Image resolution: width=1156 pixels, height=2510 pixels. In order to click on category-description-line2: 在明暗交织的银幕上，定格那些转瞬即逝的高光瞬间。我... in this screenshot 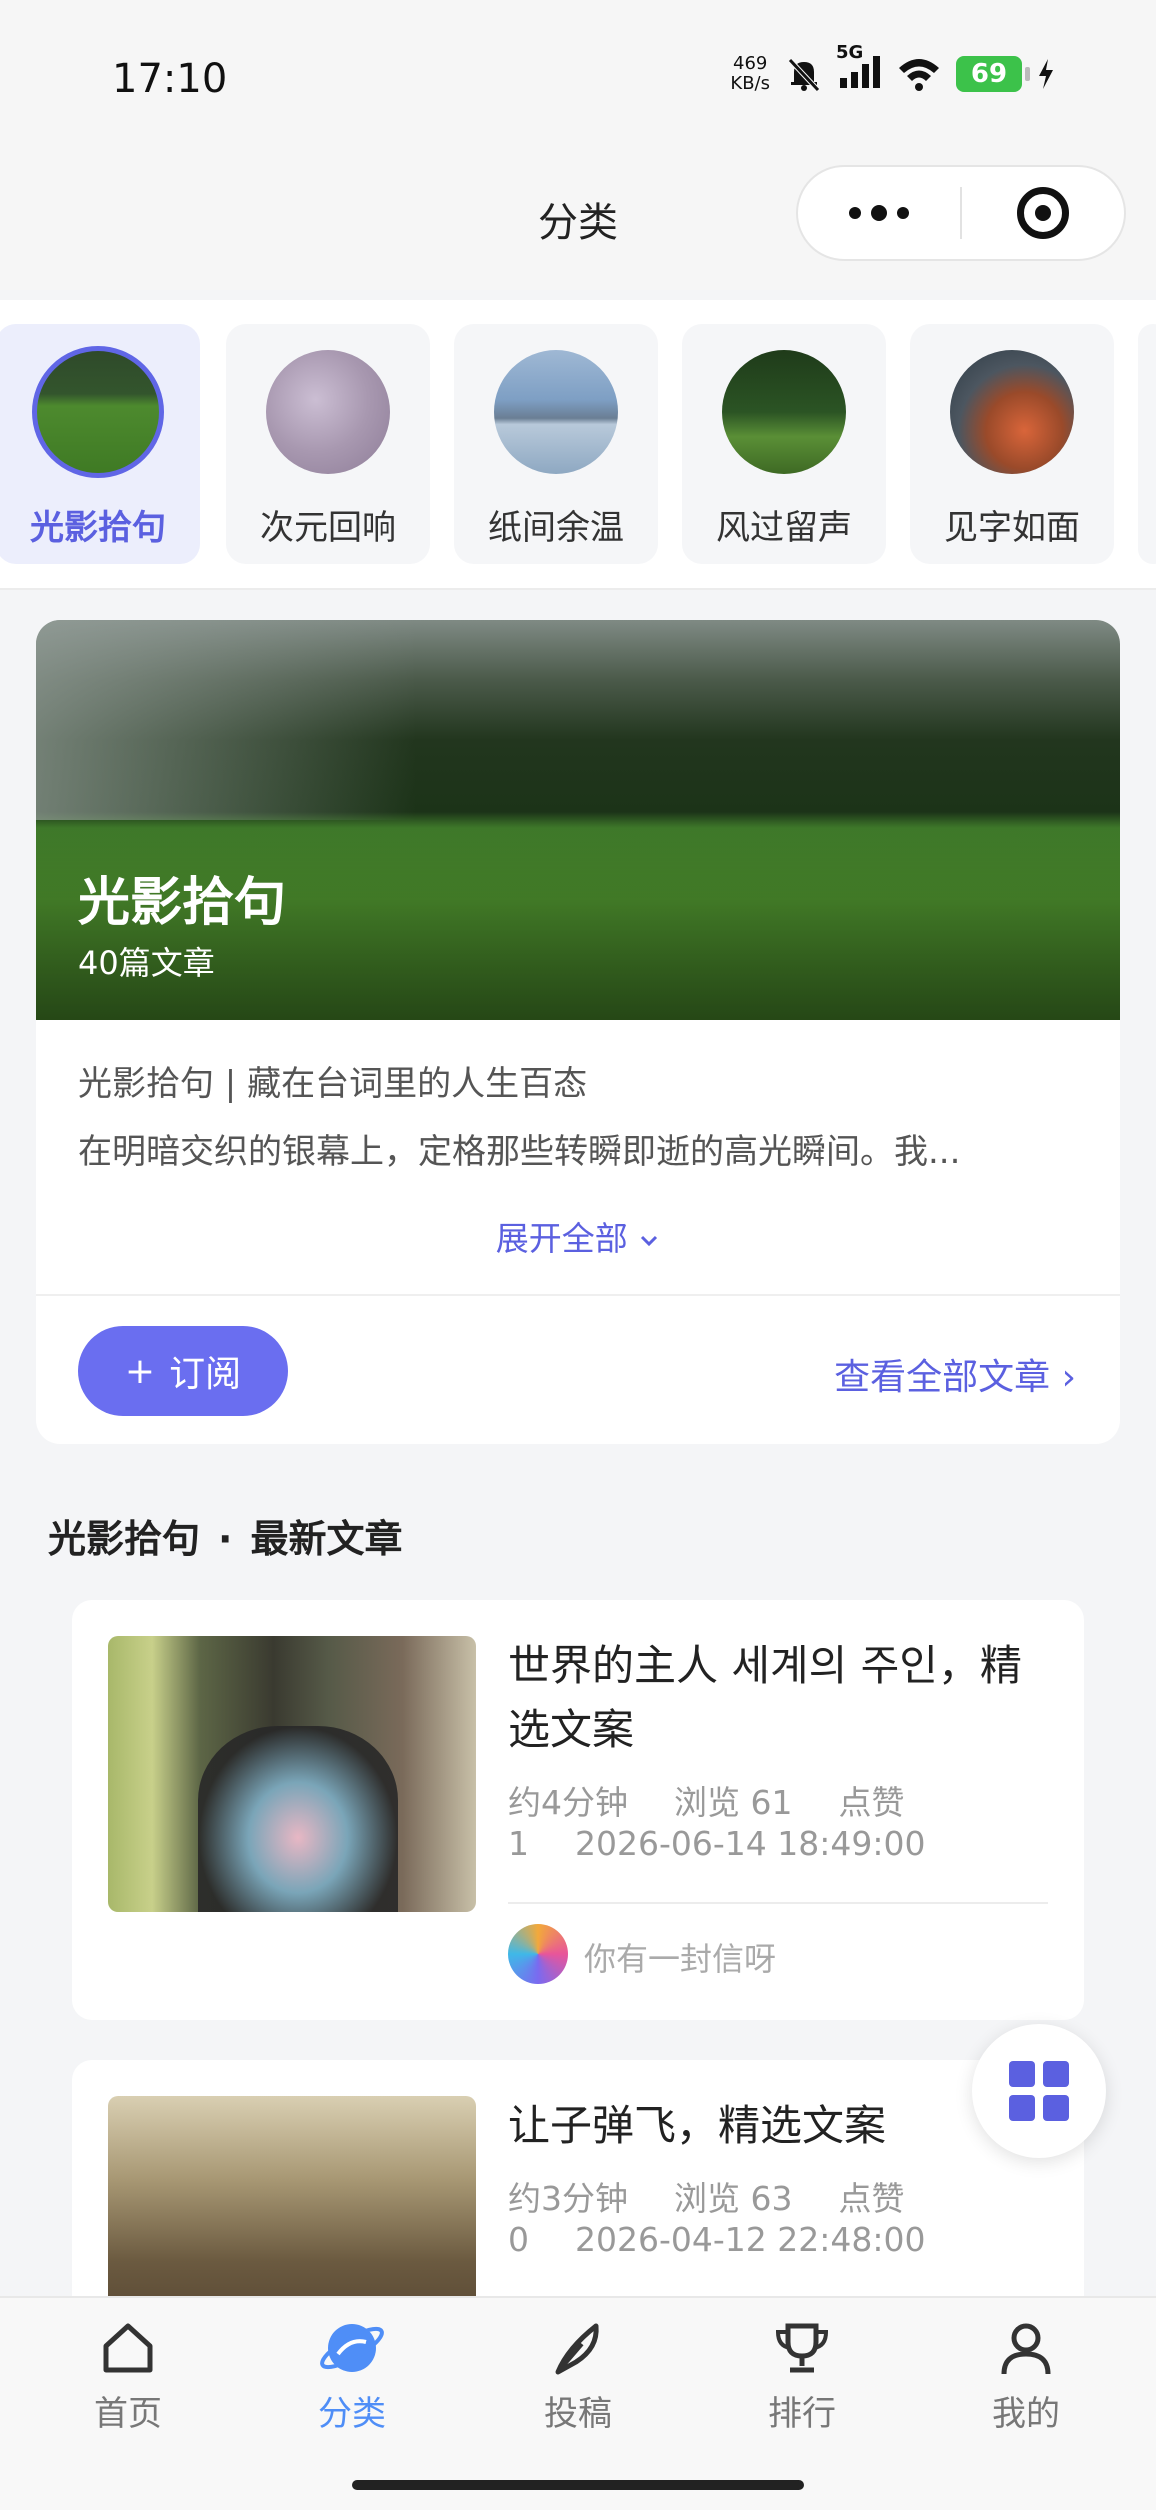, I will do `click(519, 1152)`.